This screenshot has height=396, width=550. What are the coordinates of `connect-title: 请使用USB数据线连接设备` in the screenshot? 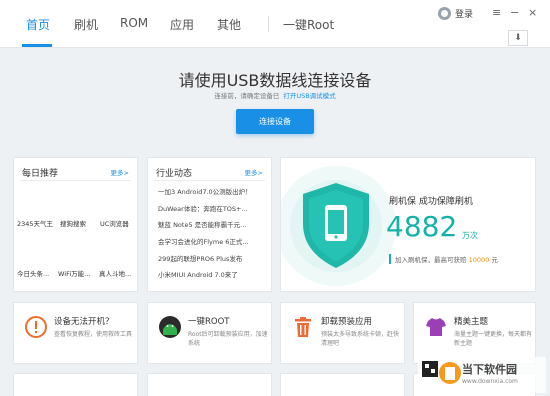 It's located at (275, 80).